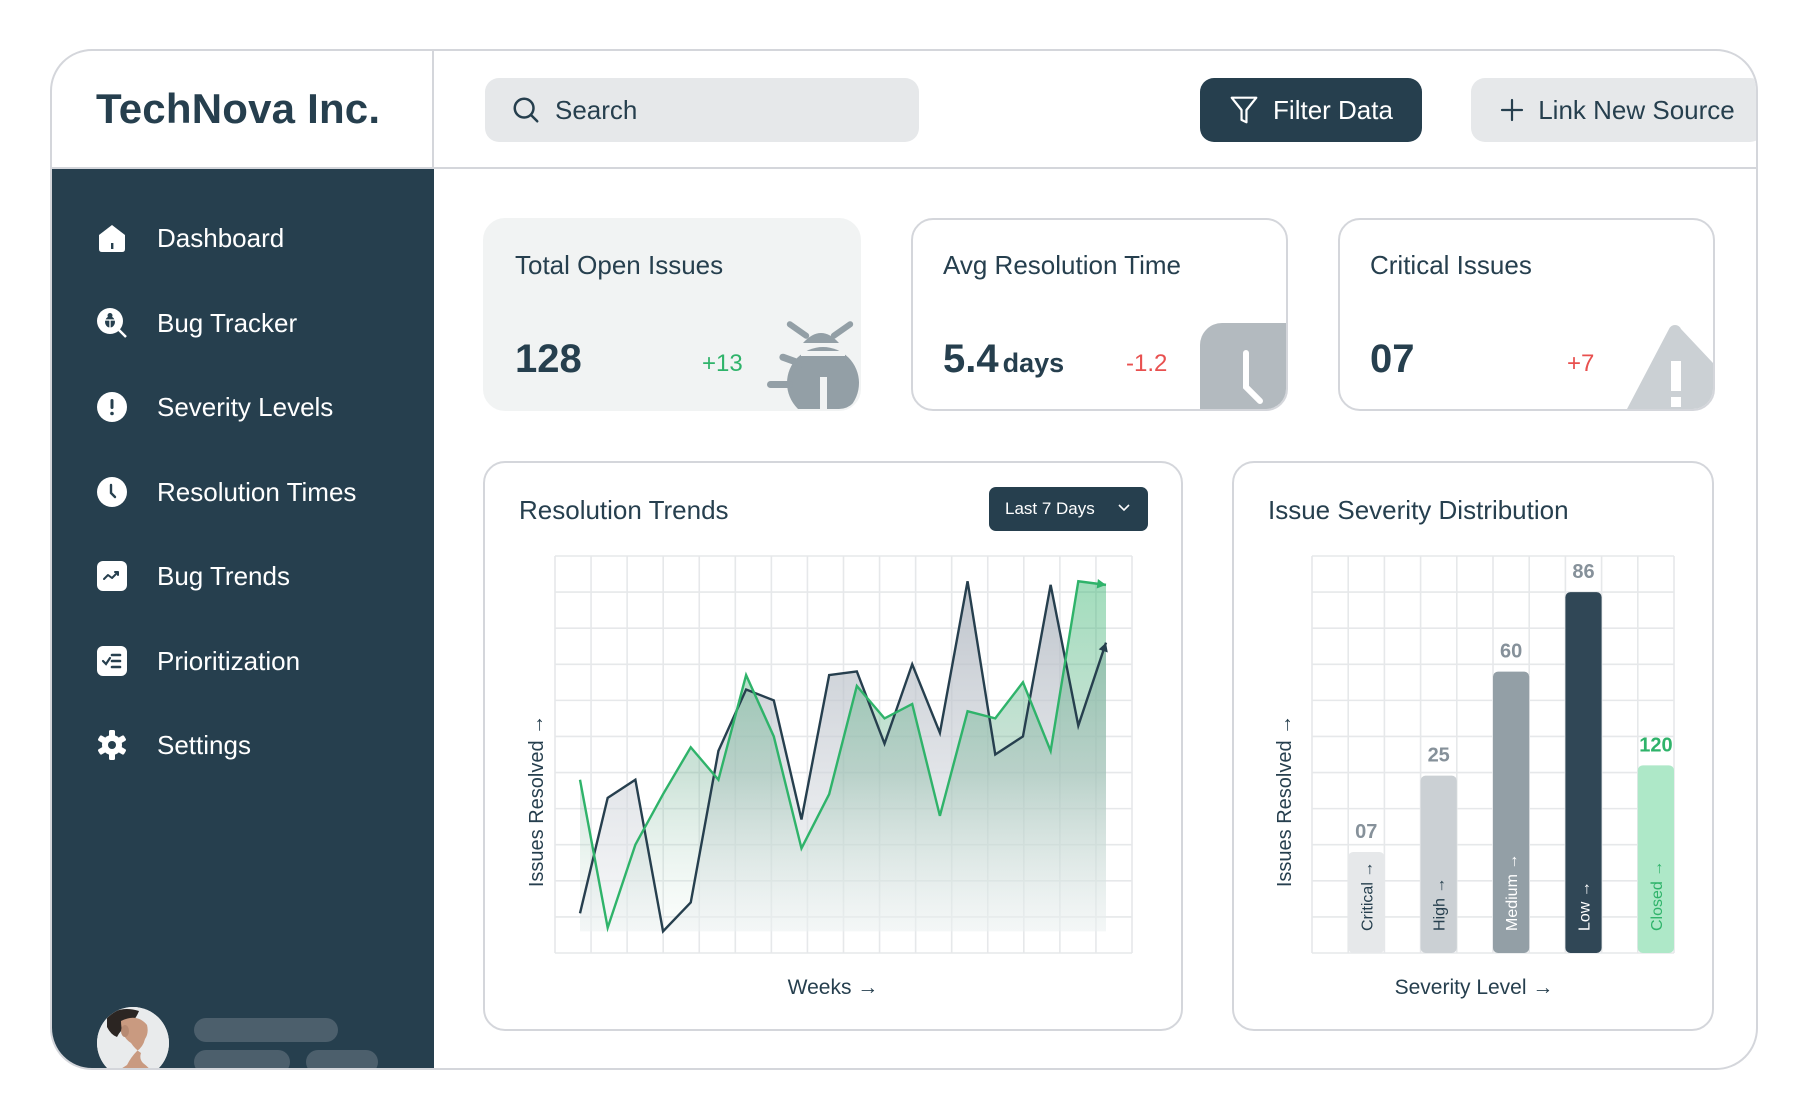  I want to click on filter-data-button: Filter Data, so click(1311, 110).